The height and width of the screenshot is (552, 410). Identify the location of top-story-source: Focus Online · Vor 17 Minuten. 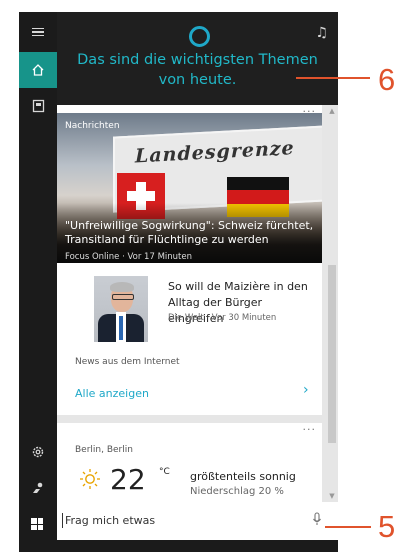
(128, 257).